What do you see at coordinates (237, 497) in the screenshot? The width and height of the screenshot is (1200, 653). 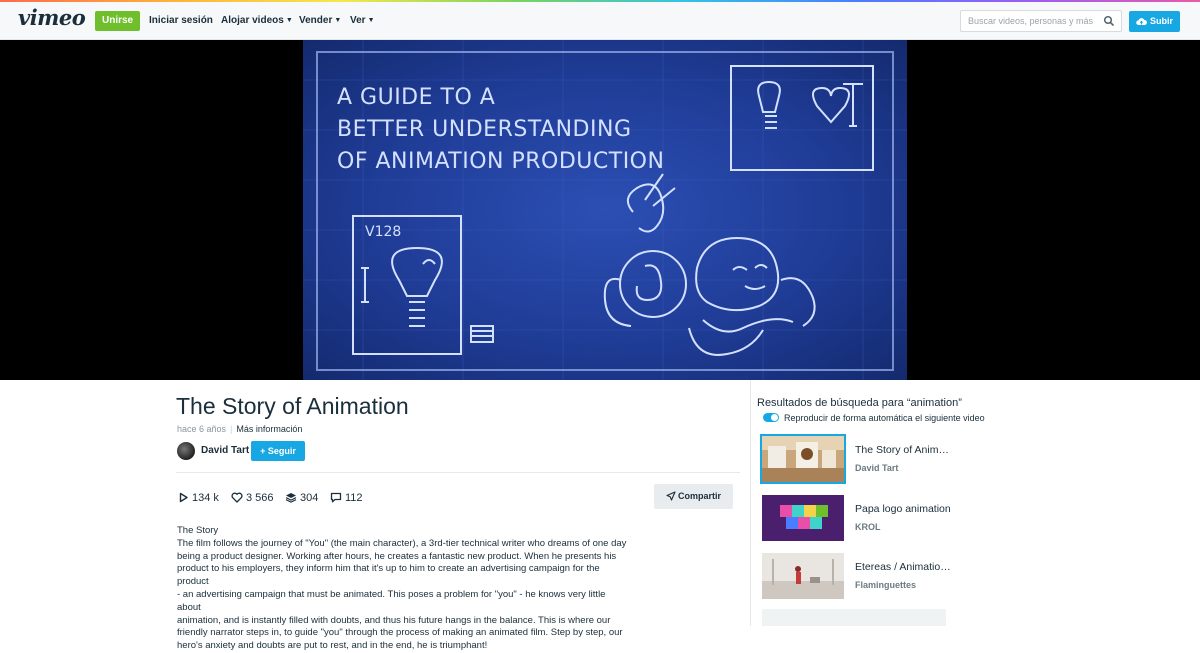 I see `heart-icon` at bounding box center [237, 497].